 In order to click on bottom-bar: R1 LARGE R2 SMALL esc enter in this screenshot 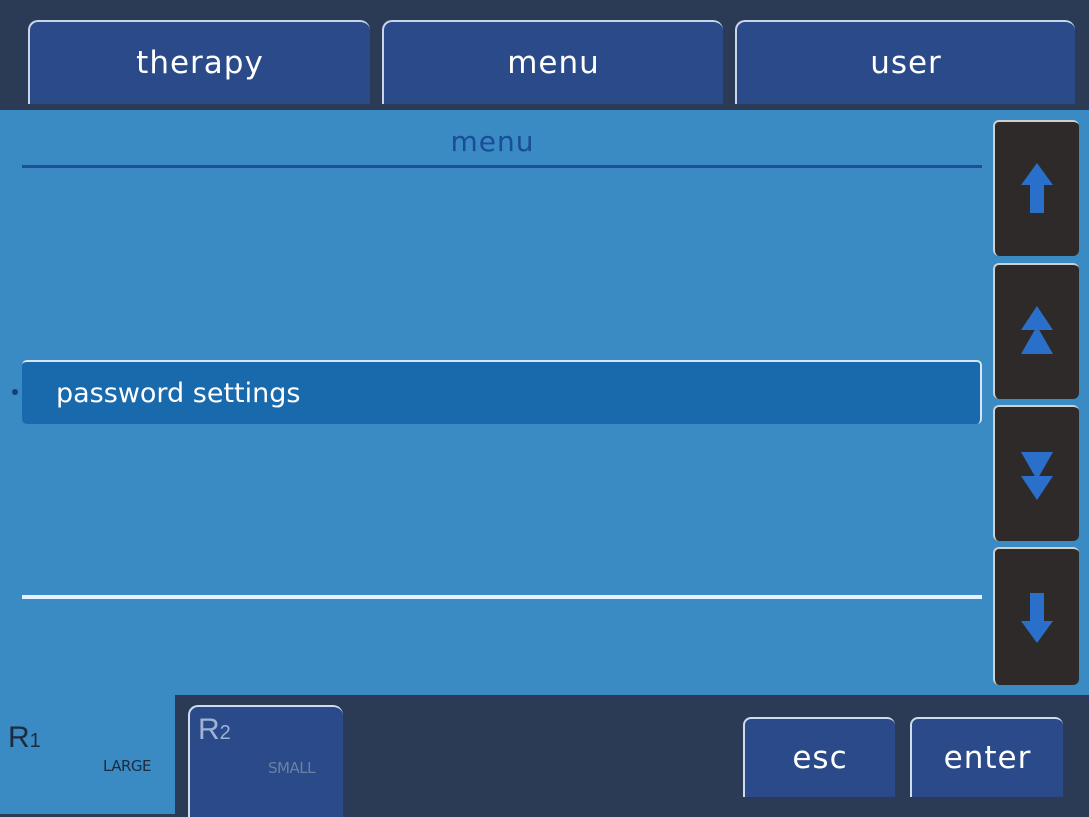, I will do `click(544, 756)`.